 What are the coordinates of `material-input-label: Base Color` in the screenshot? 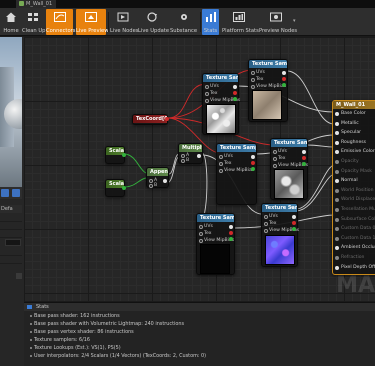 It's located at (353, 113).